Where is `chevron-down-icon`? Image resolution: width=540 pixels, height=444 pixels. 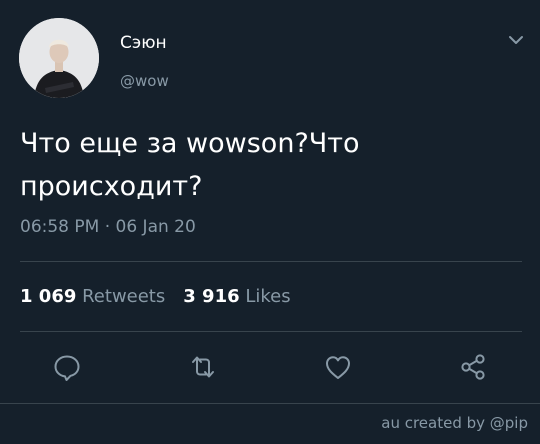 chevron-down-icon is located at coordinates (516, 40).